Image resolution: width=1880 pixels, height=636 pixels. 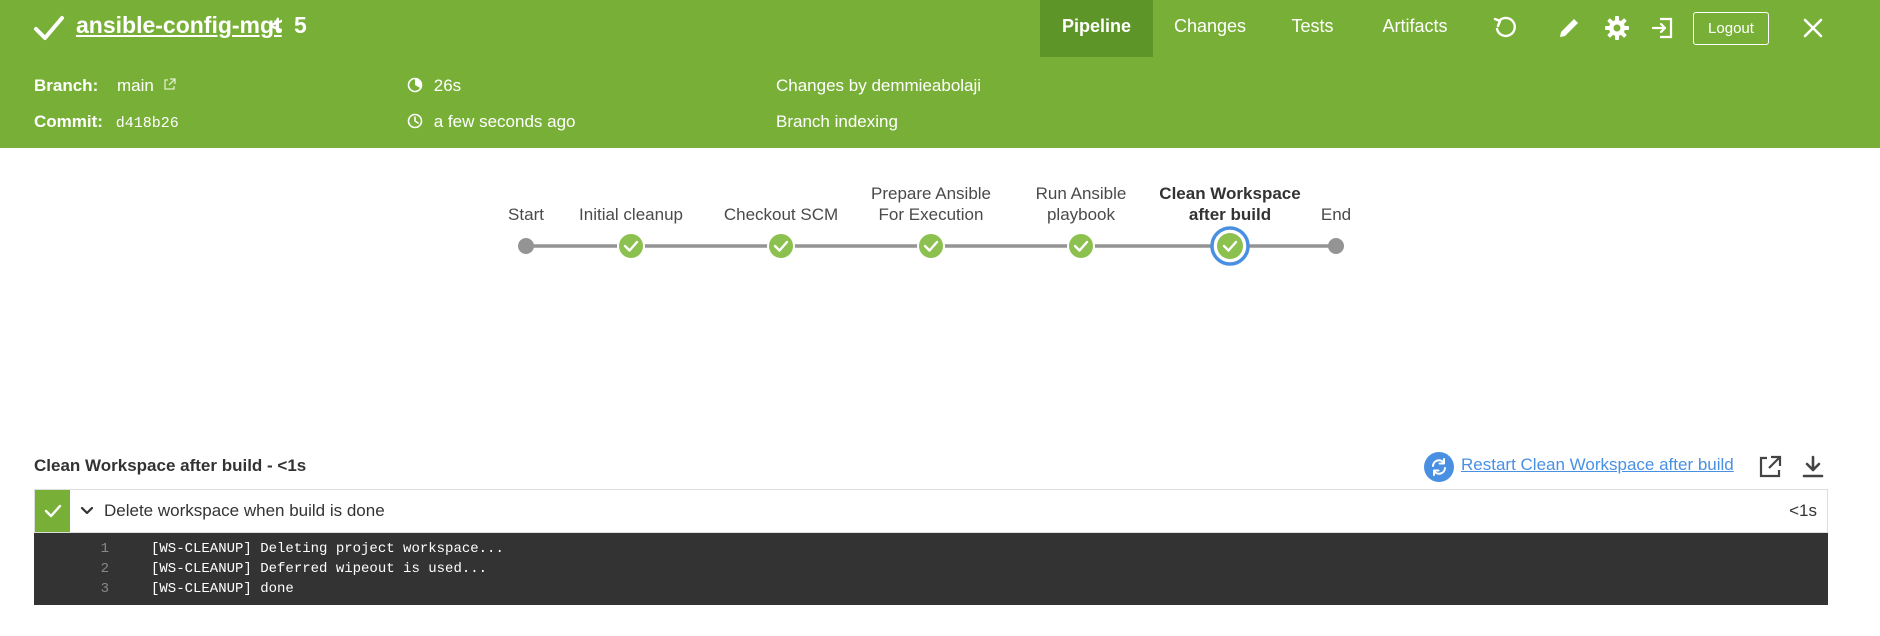 I want to click on stage-label-checkout-scm: Checkout SCM, so click(x=781, y=214).